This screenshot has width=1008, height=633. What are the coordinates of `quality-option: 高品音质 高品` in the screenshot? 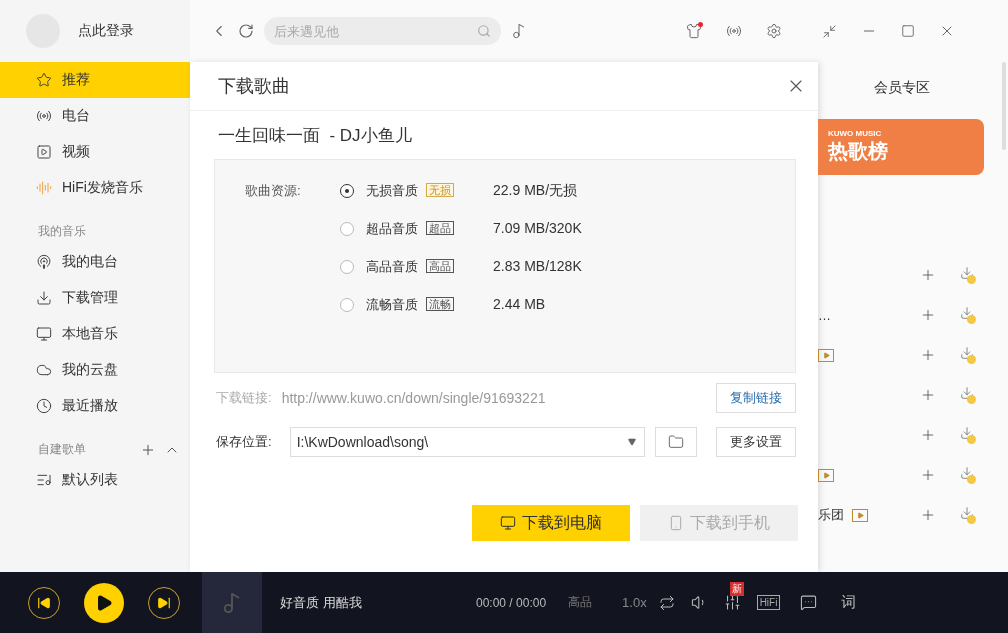 It's located at (416, 277).